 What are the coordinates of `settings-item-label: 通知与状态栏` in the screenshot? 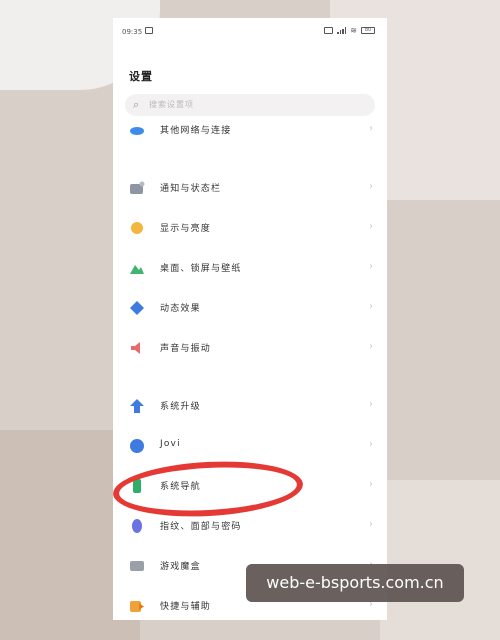 It's located at (191, 189).